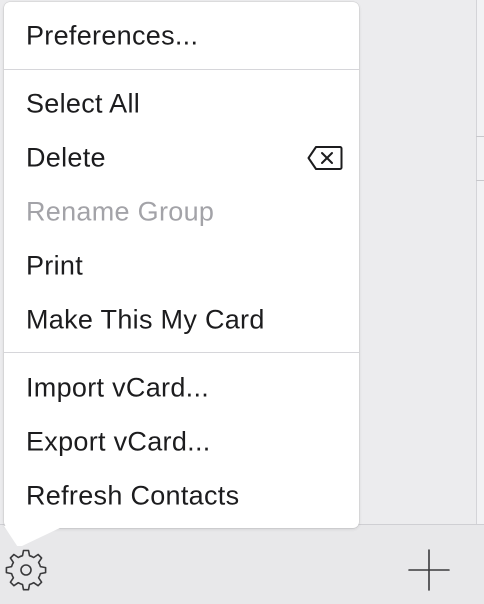 Image resolution: width=484 pixels, height=604 pixels. Describe the element at coordinates (480, 302) in the screenshot. I see `background-panel-edge` at that location.